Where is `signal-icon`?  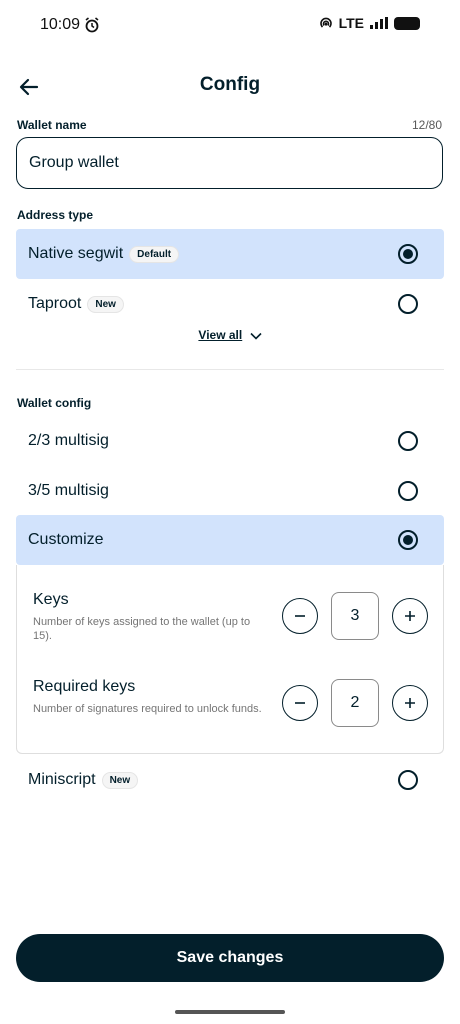 signal-icon is located at coordinates (379, 23).